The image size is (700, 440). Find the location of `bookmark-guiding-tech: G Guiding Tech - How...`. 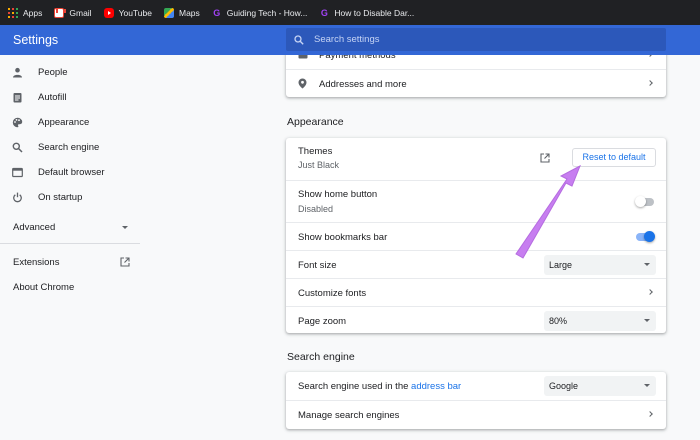

bookmark-guiding-tech: G Guiding Tech - How... is located at coordinates (260, 12).